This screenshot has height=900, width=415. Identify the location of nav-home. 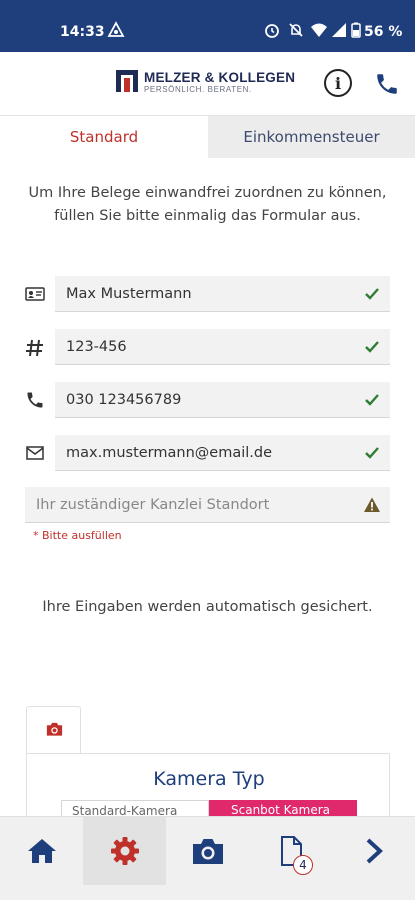
(41, 851).